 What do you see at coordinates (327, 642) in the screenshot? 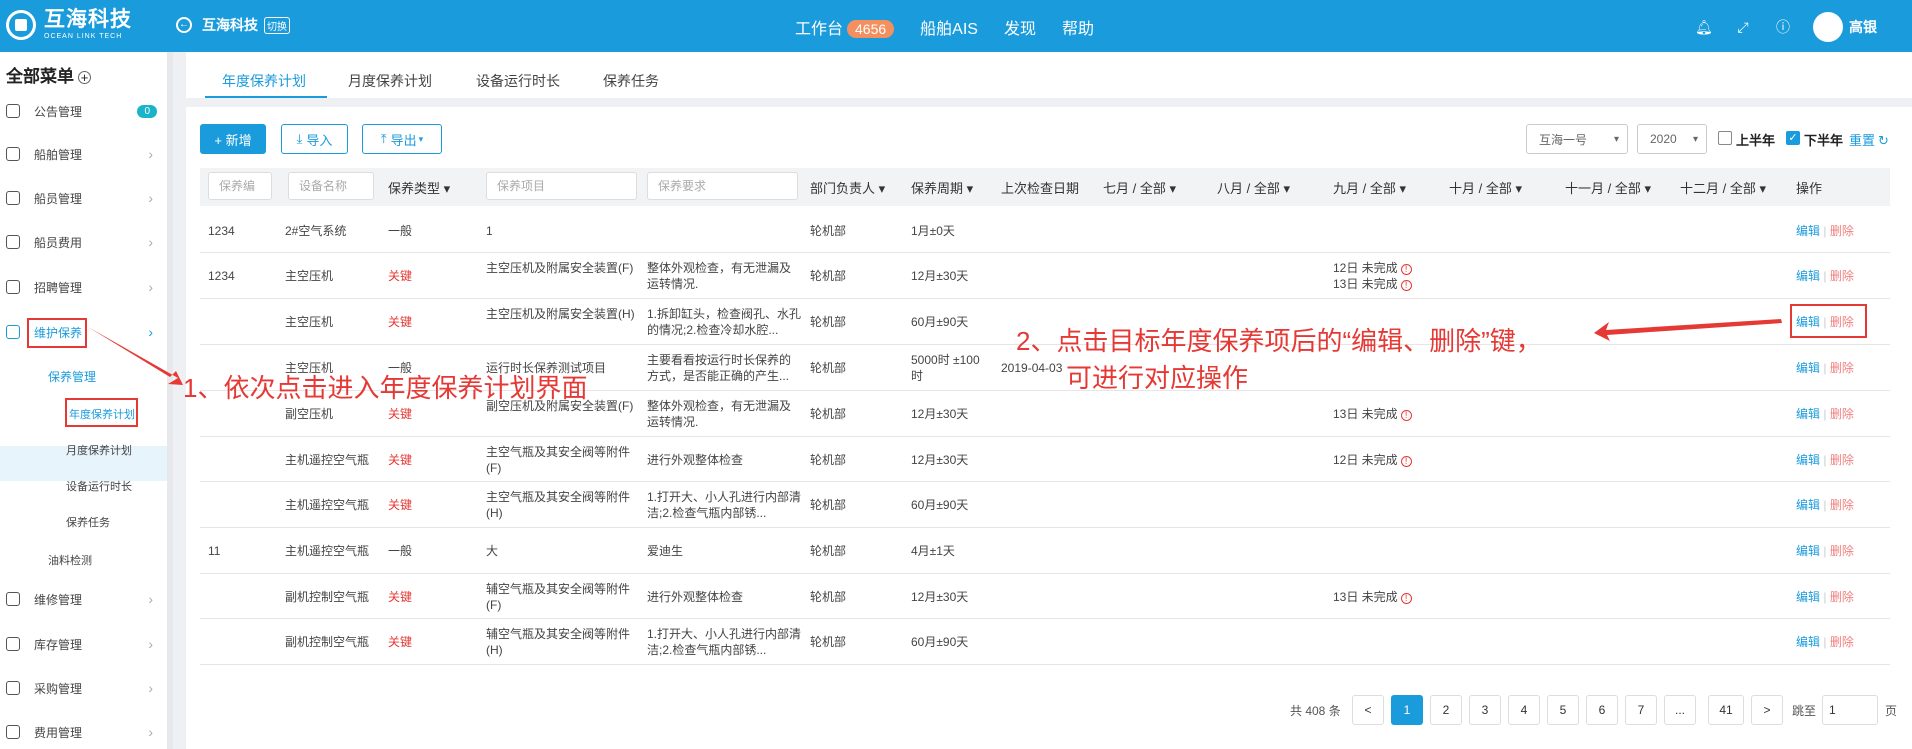
I see `cell-device: 副机控制空气瓶` at bounding box center [327, 642].